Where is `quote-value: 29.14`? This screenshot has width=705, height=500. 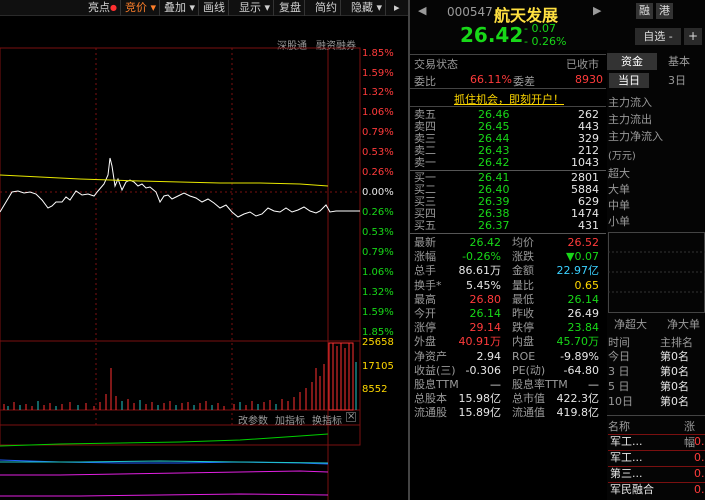
quote-value: 29.14 is located at coordinates (485, 328).